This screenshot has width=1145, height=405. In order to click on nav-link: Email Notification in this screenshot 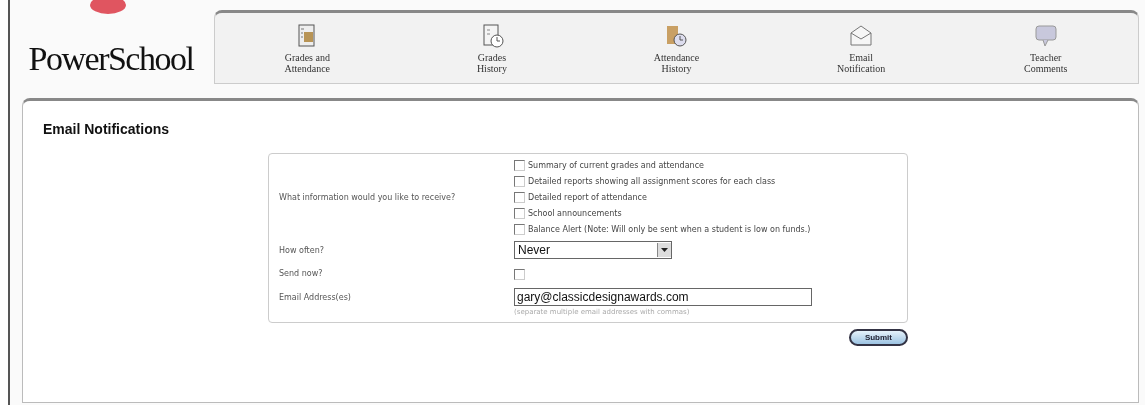, I will do `click(861, 48)`.